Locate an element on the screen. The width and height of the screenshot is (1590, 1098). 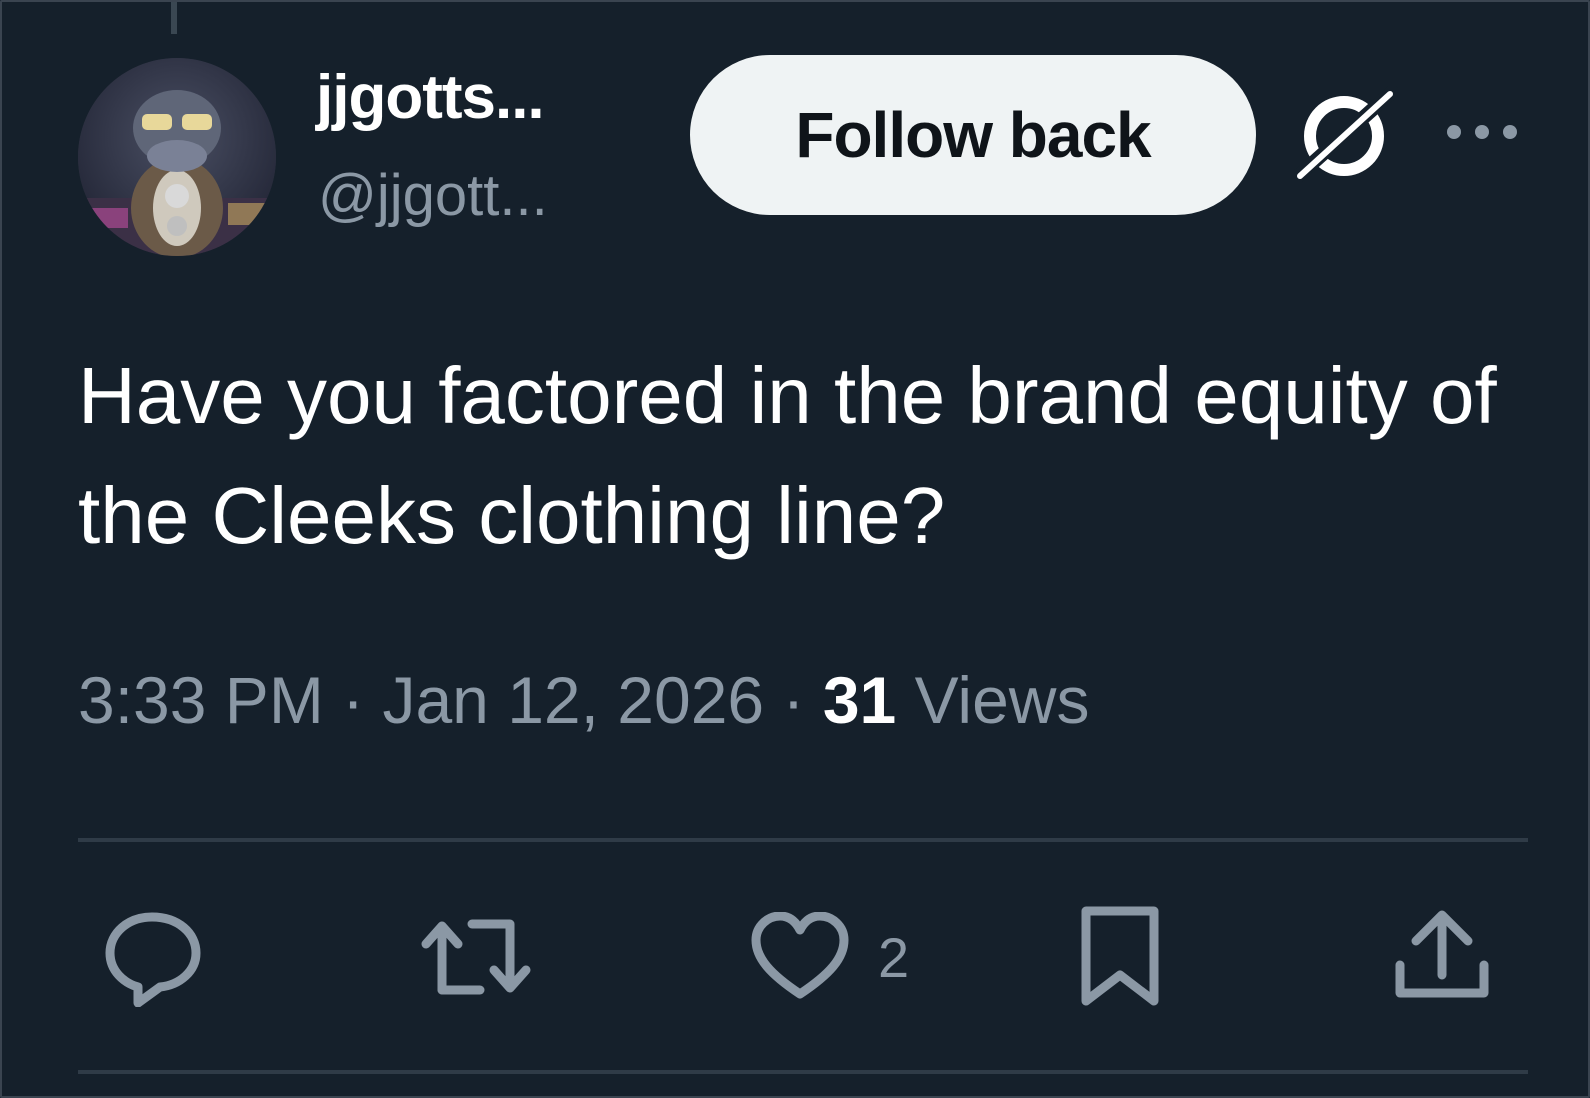
bookmark-icon is located at coordinates (1120, 956).